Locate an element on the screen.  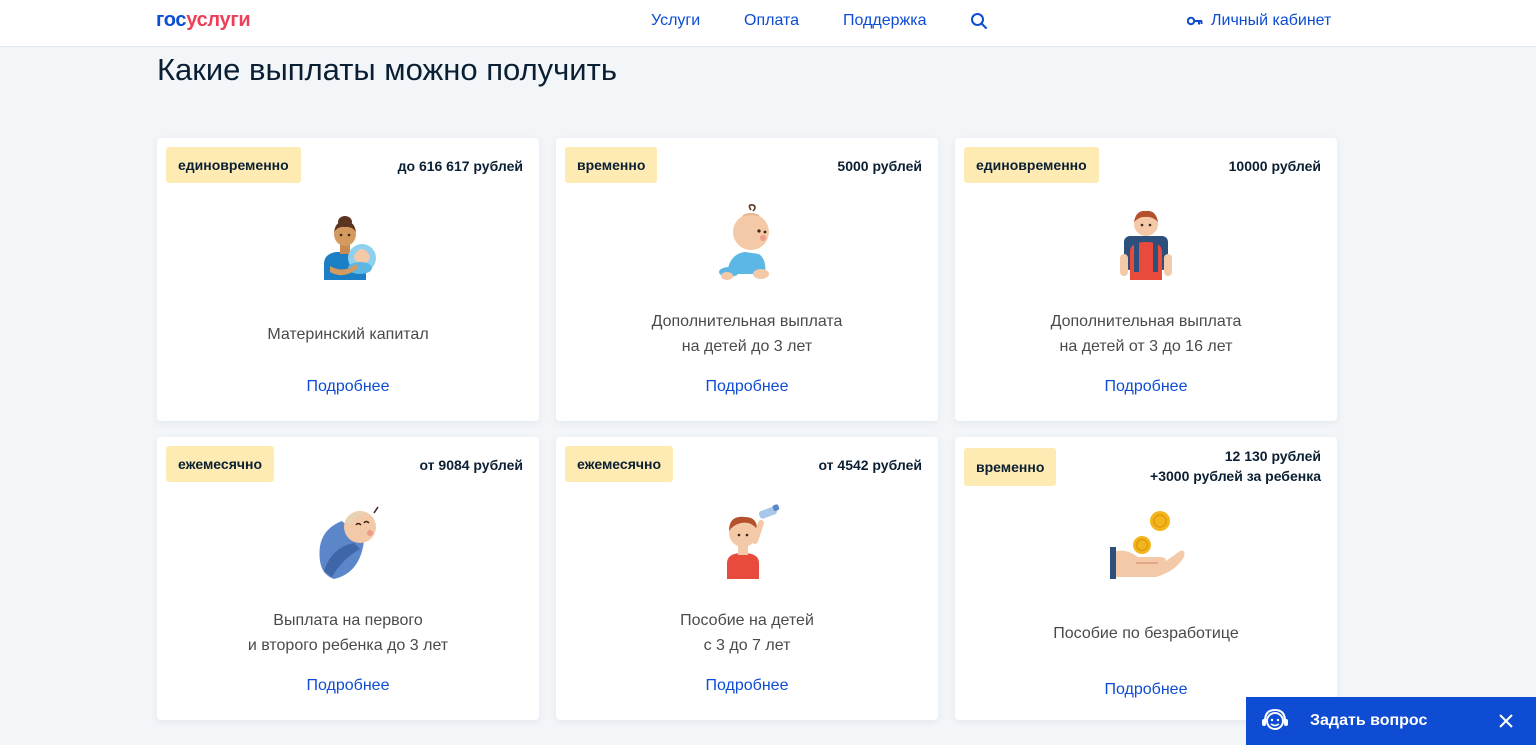
payment-title: Пособие по безработице is located at coordinates (1146, 633).